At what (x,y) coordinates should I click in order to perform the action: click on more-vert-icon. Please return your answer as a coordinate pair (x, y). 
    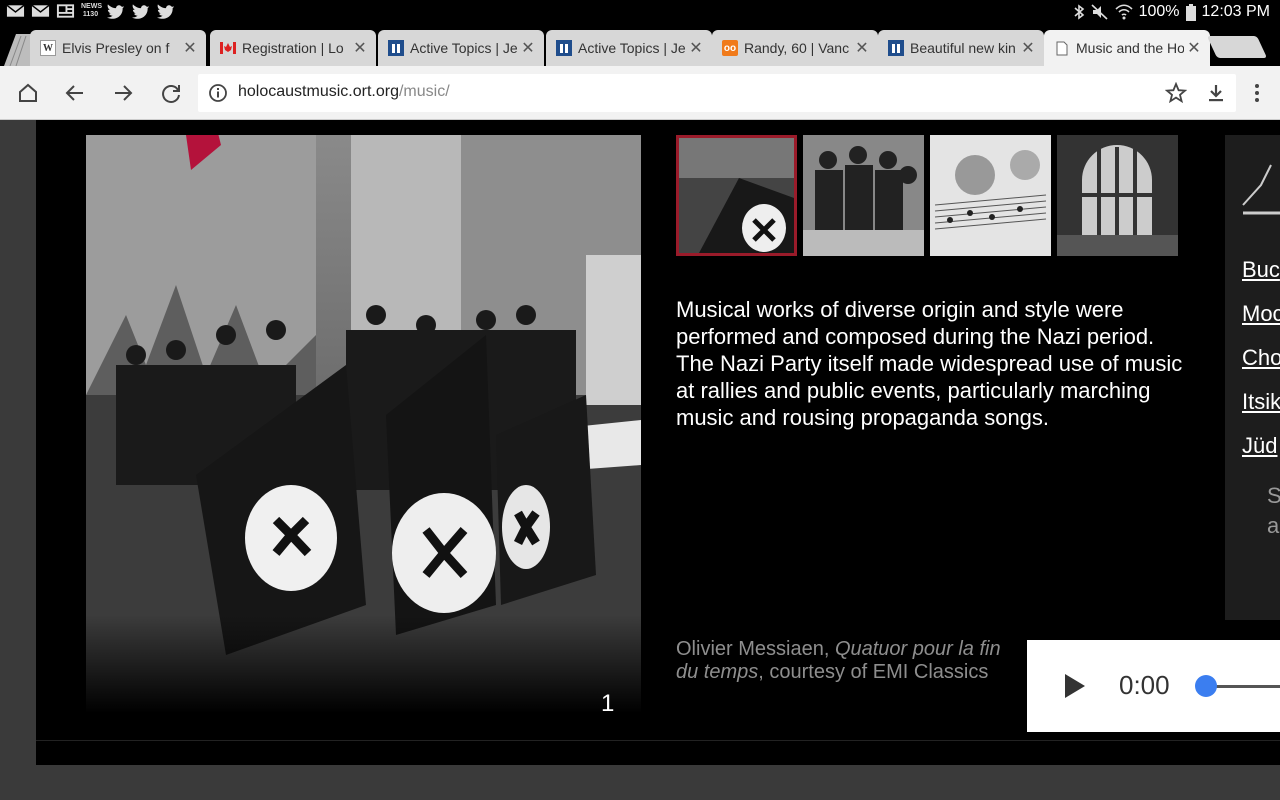
    Looking at the image, I should click on (1257, 93).